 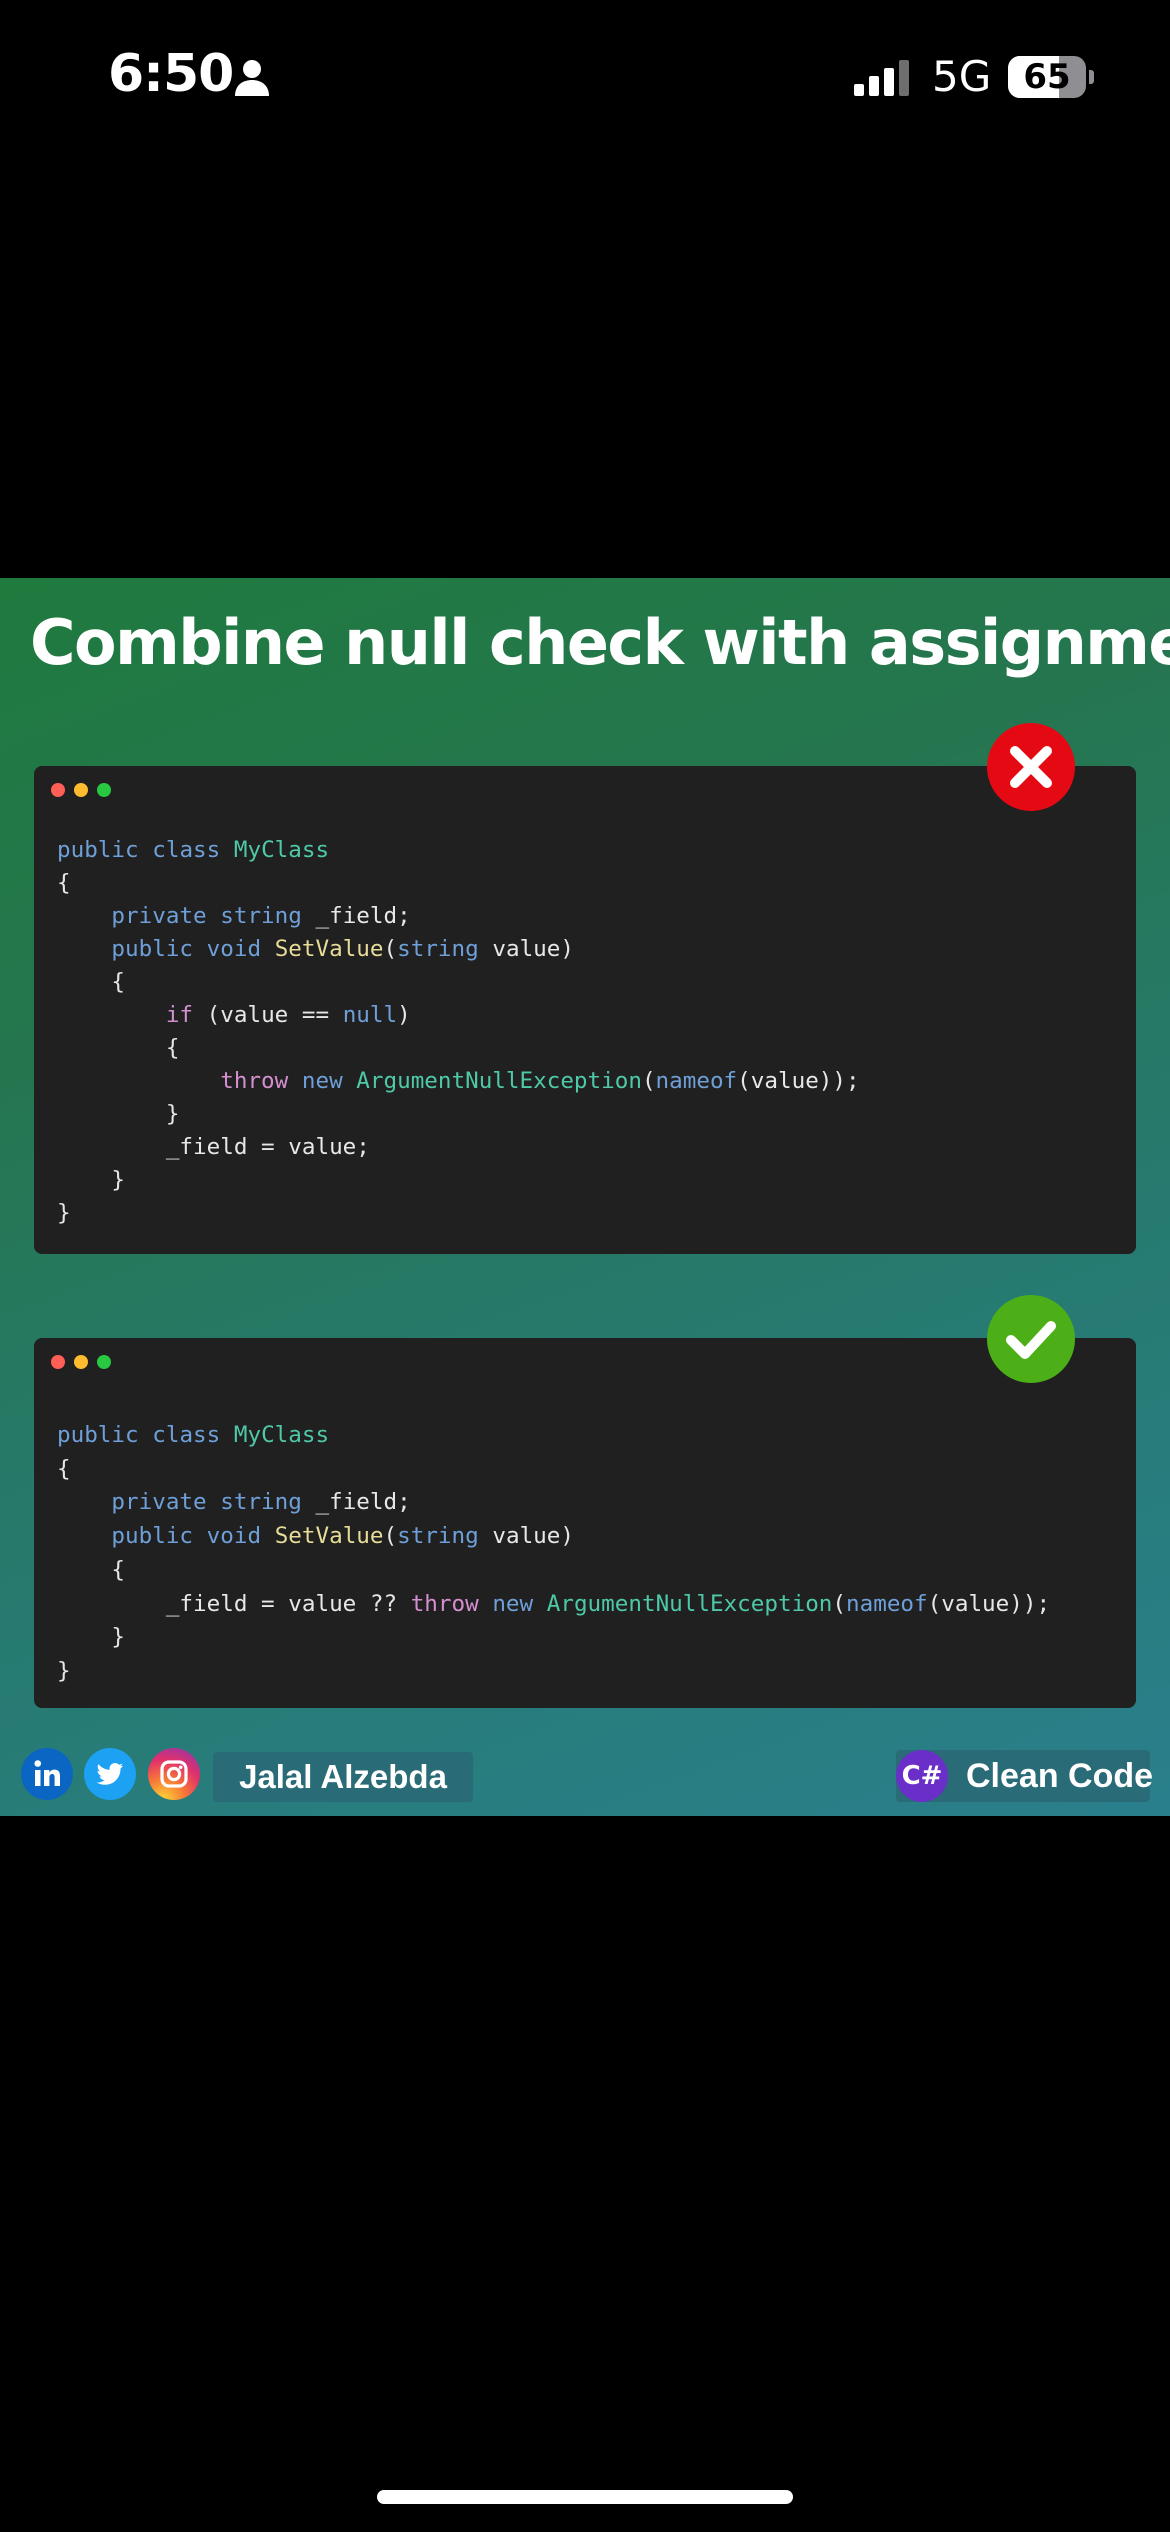 I want to click on yellow-dot-icon, so click(x=81, y=790).